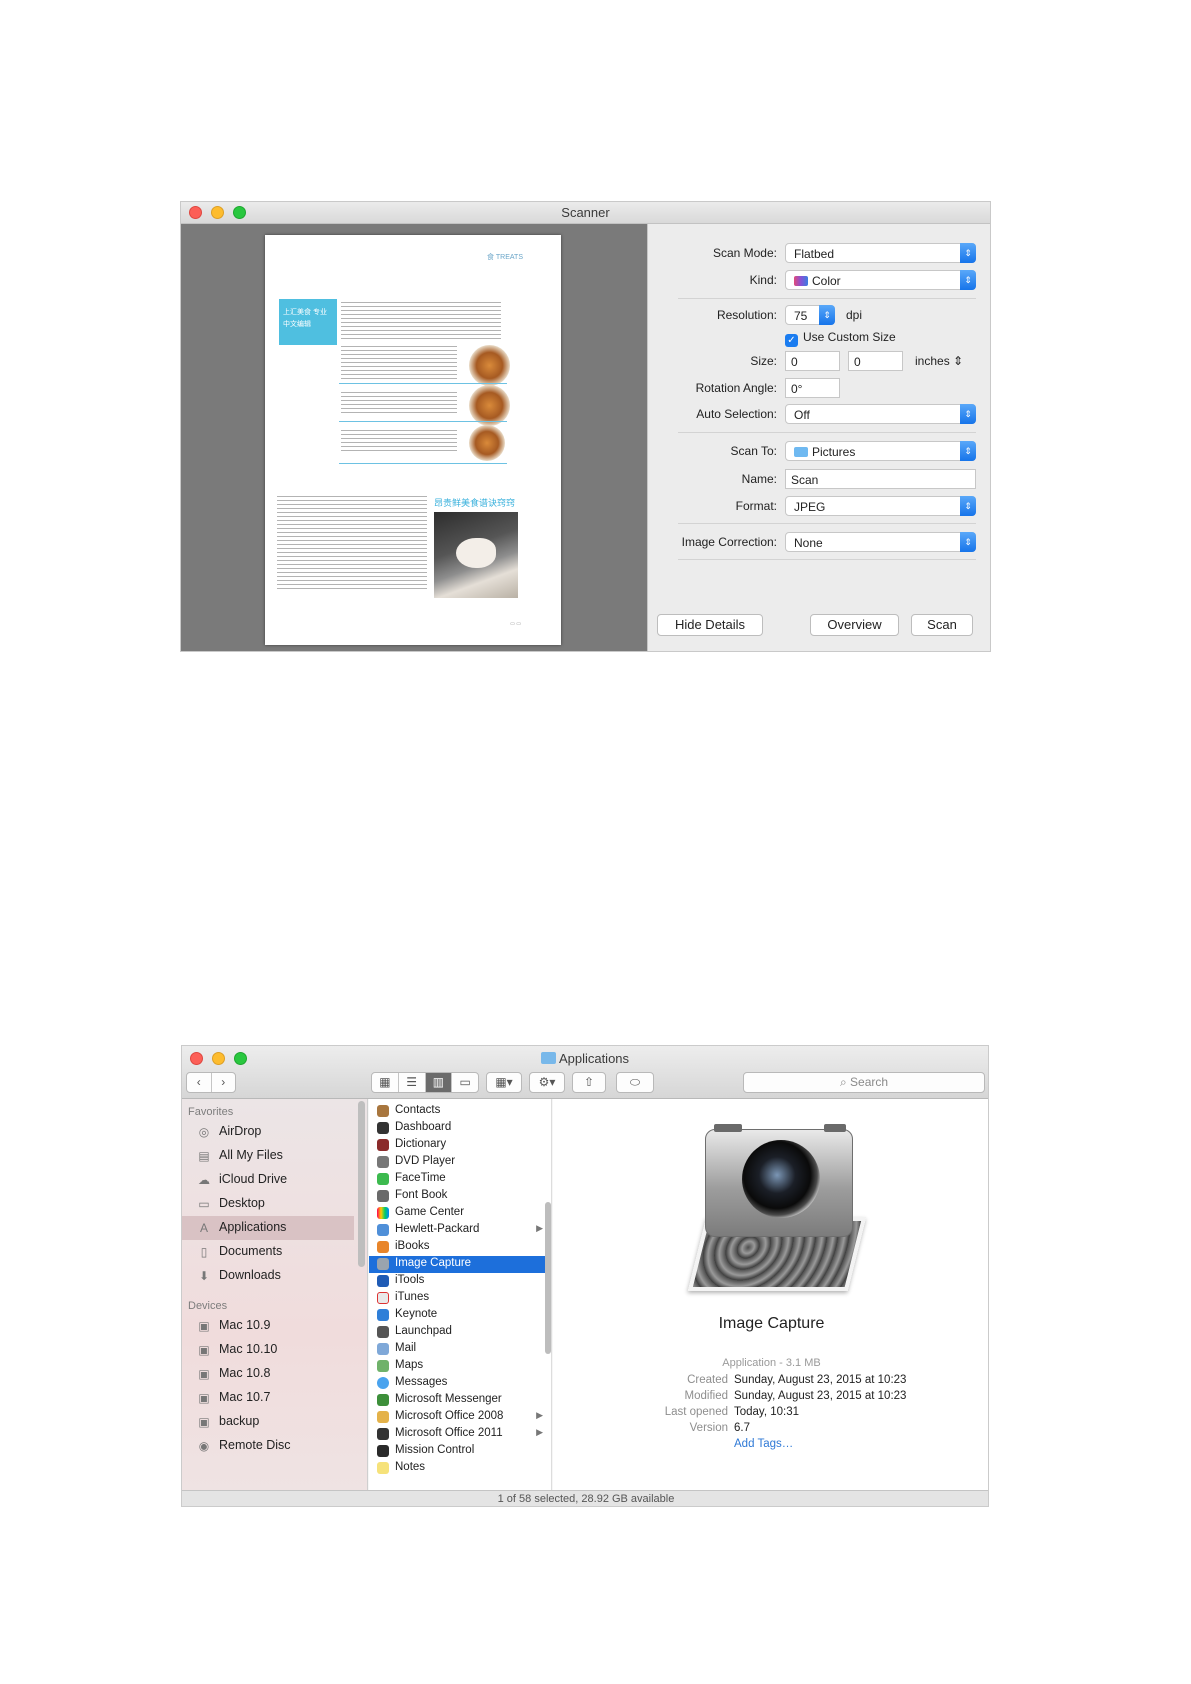 This screenshot has height=1684, width=1191. Describe the element at coordinates (458, 1298) in the screenshot. I see `list-item: iTunes` at that location.